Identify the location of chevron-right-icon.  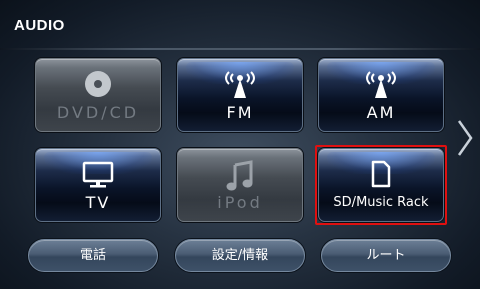
(465, 140).